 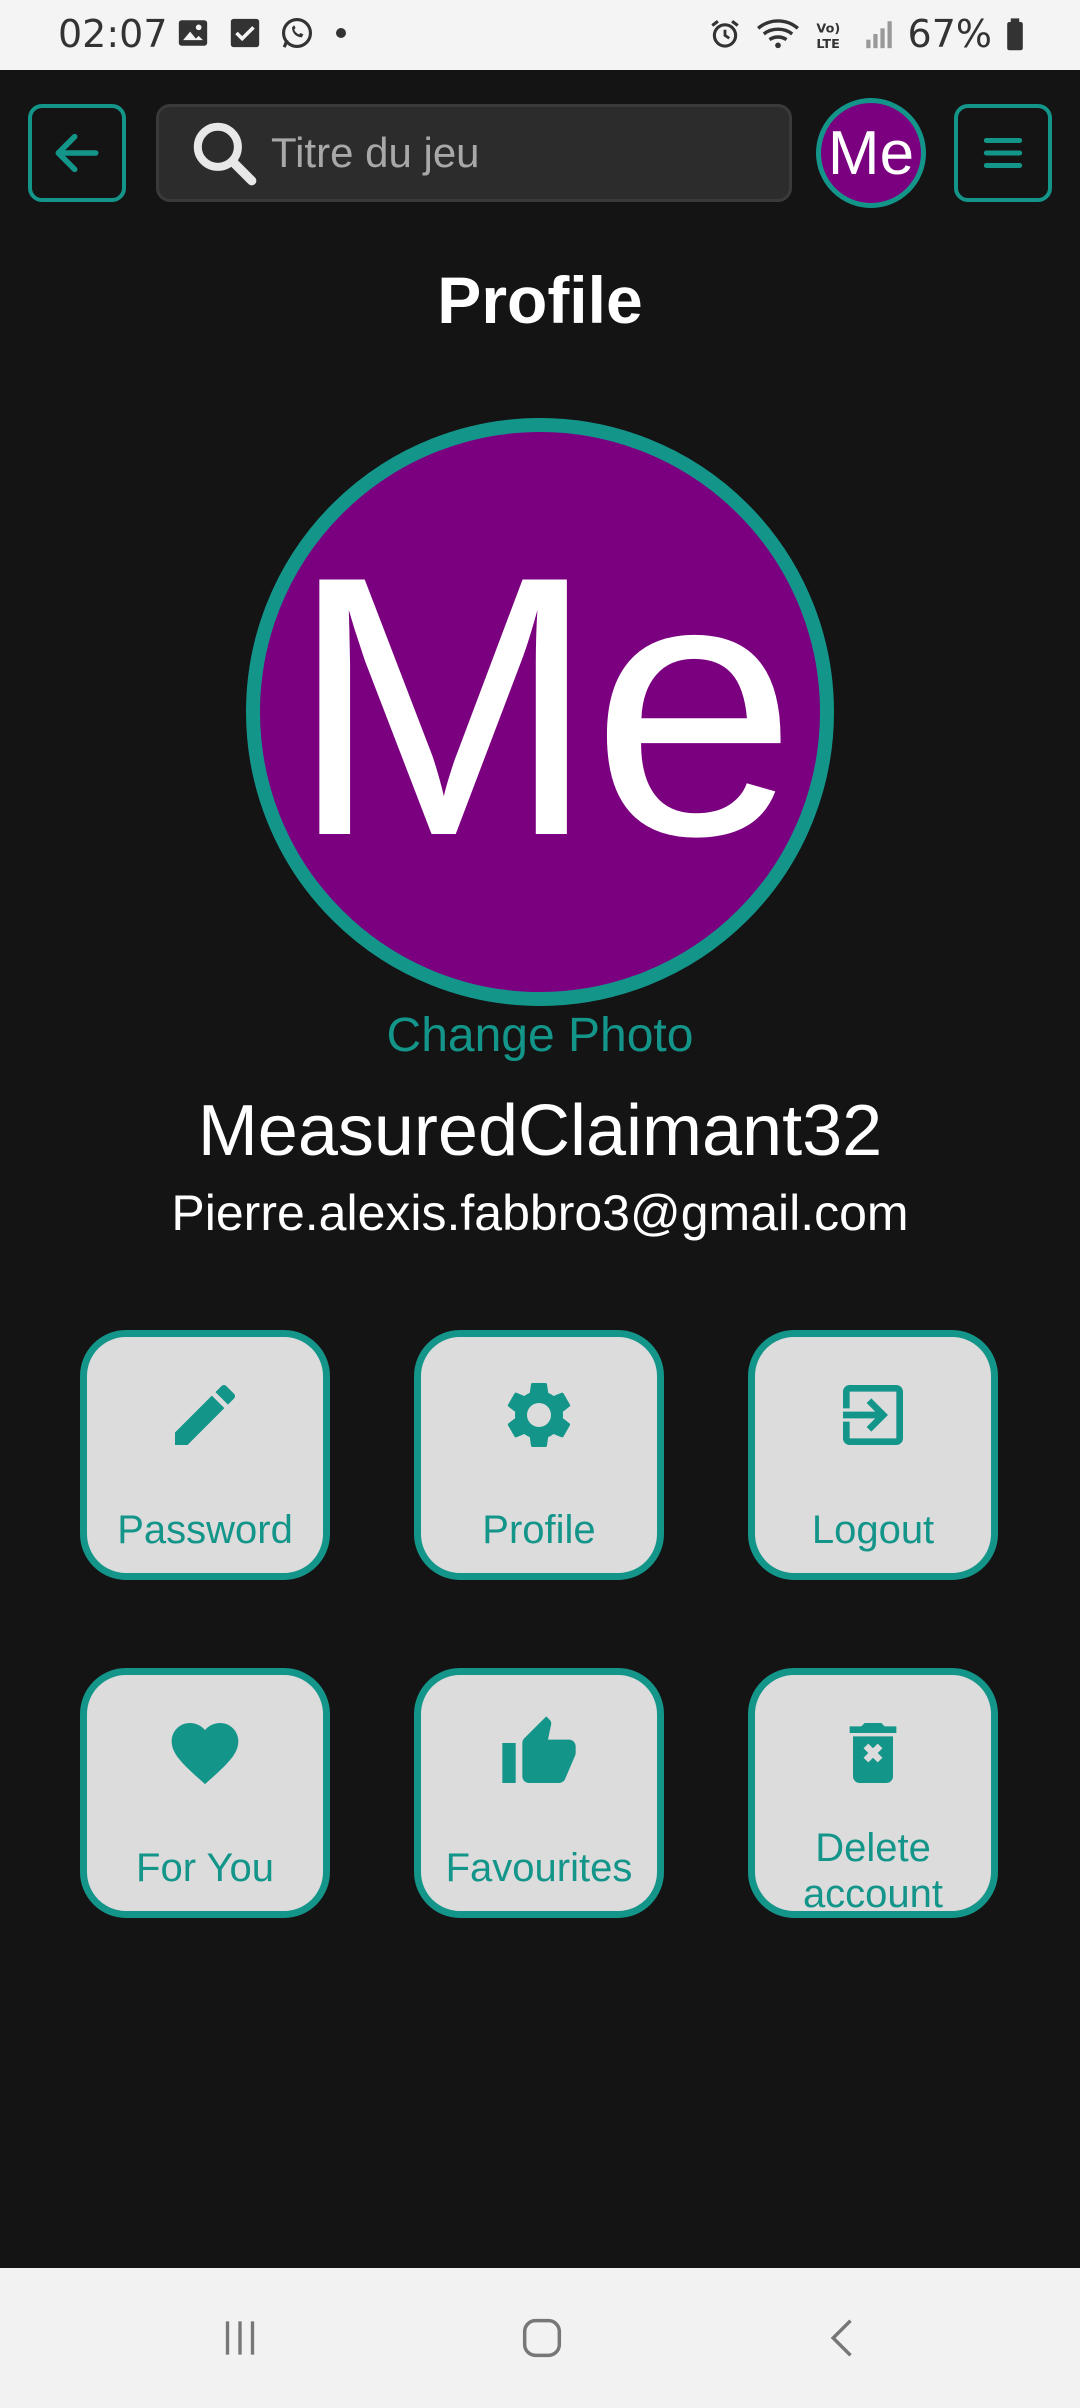 What do you see at coordinates (878, 35) in the screenshot?
I see `signal-icon` at bounding box center [878, 35].